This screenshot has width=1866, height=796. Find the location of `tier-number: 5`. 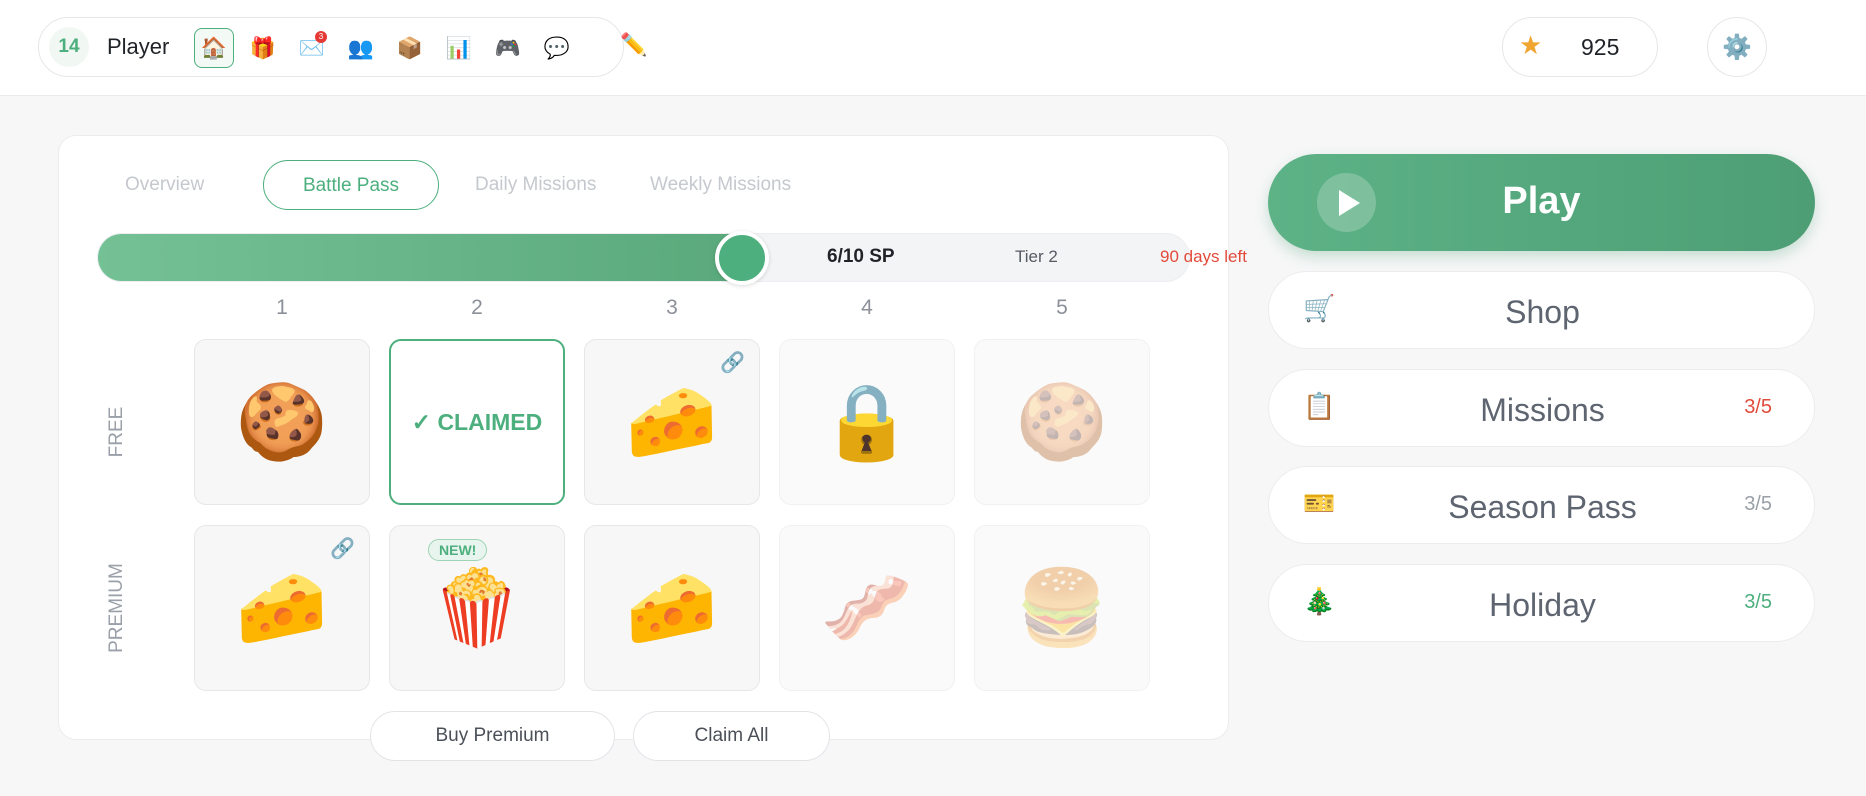

tier-number: 5 is located at coordinates (1062, 307).